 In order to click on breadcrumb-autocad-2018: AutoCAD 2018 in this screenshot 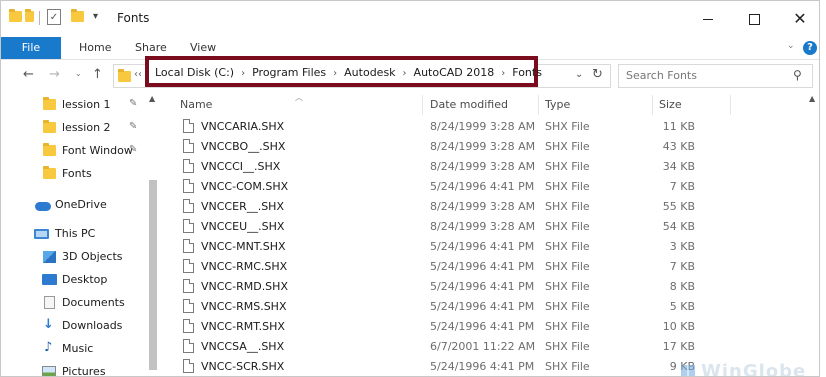, I will do `click(454, 72)`.